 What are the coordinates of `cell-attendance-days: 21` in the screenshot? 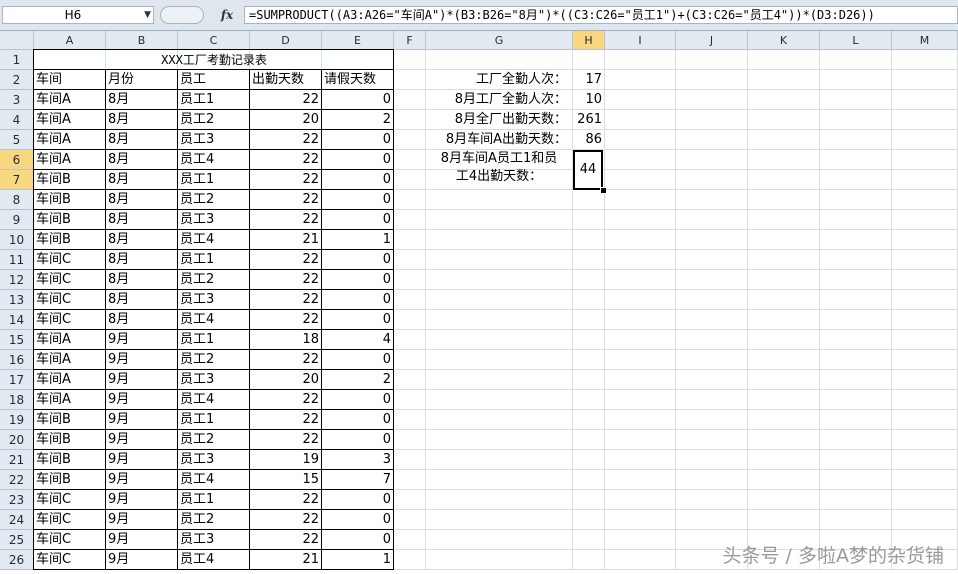 It's located at (286, 240).